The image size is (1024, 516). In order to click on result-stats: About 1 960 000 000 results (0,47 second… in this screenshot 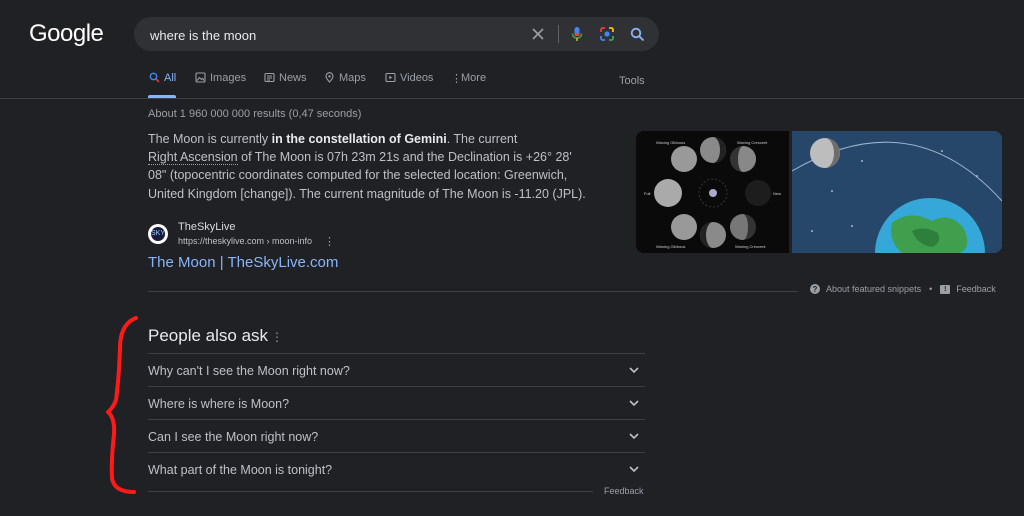, I will do `click(255, 114)`.